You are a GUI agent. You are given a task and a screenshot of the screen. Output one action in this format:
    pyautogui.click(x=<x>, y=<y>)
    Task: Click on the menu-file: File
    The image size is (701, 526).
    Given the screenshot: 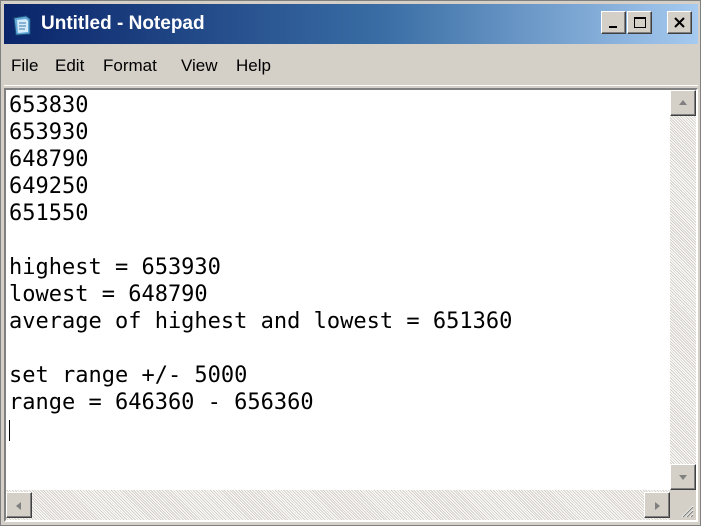 What is the action you would take?
    pyautogui.click(x=24, y=66)
    